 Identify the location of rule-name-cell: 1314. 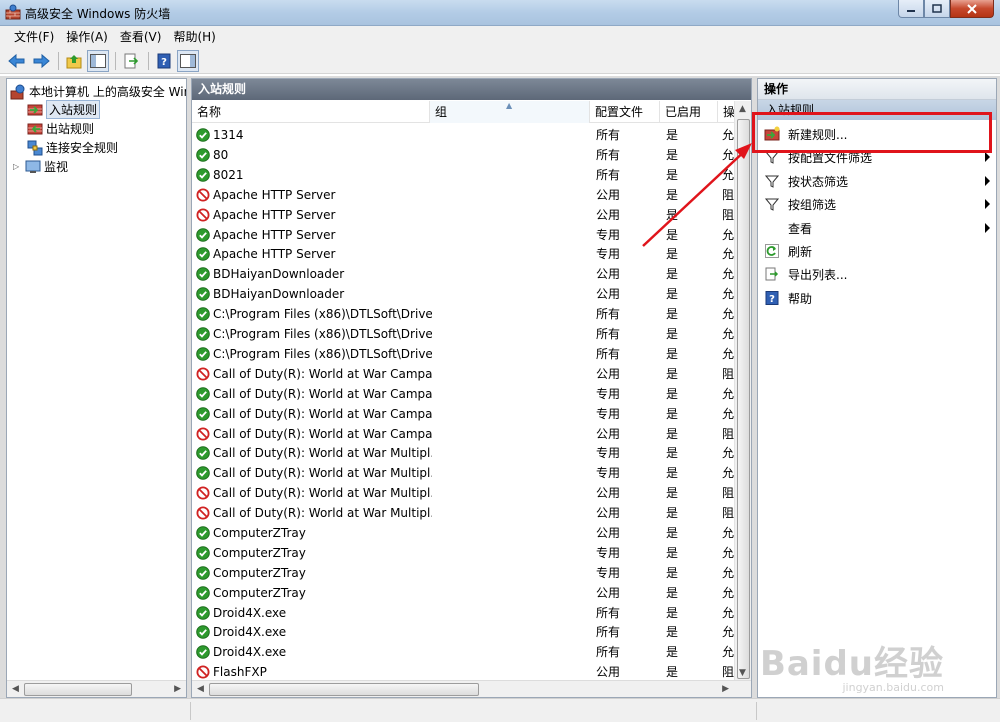
(314, 135).